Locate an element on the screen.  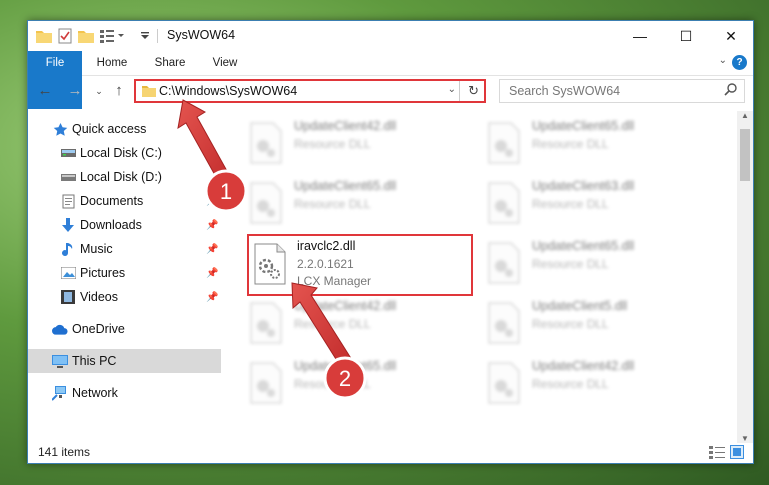
chevron-down-icon: ⌄ is located at coordinates (723, 60).